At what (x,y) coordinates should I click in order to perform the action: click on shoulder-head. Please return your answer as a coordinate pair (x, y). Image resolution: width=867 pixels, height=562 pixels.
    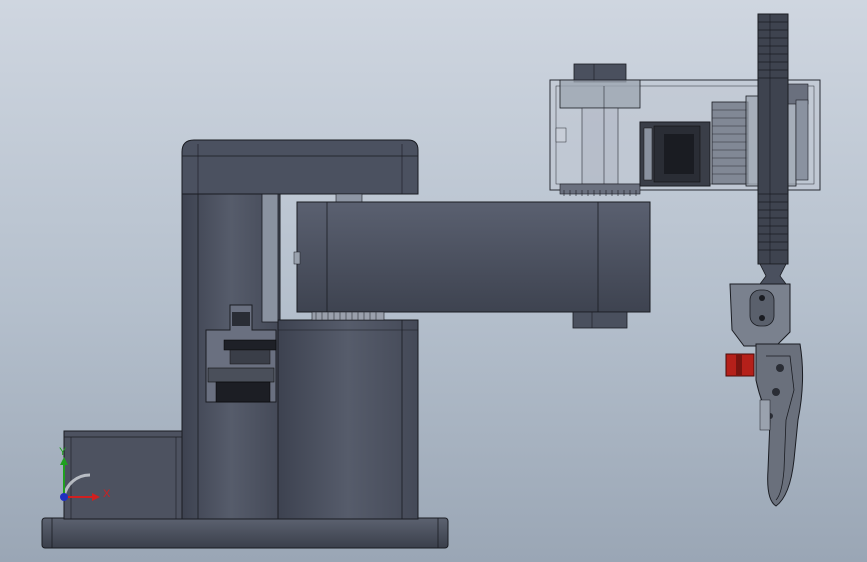
    Looking at the image, I should click on (300, 171).